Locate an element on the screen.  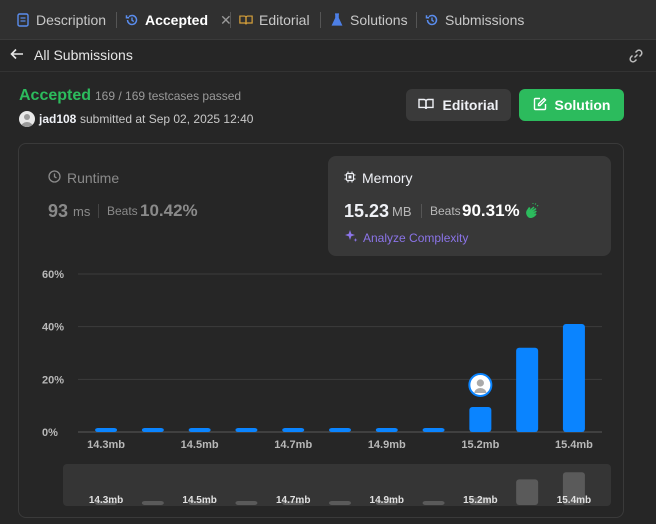
tab-label: Editorial is located at coordinates (284, 20).